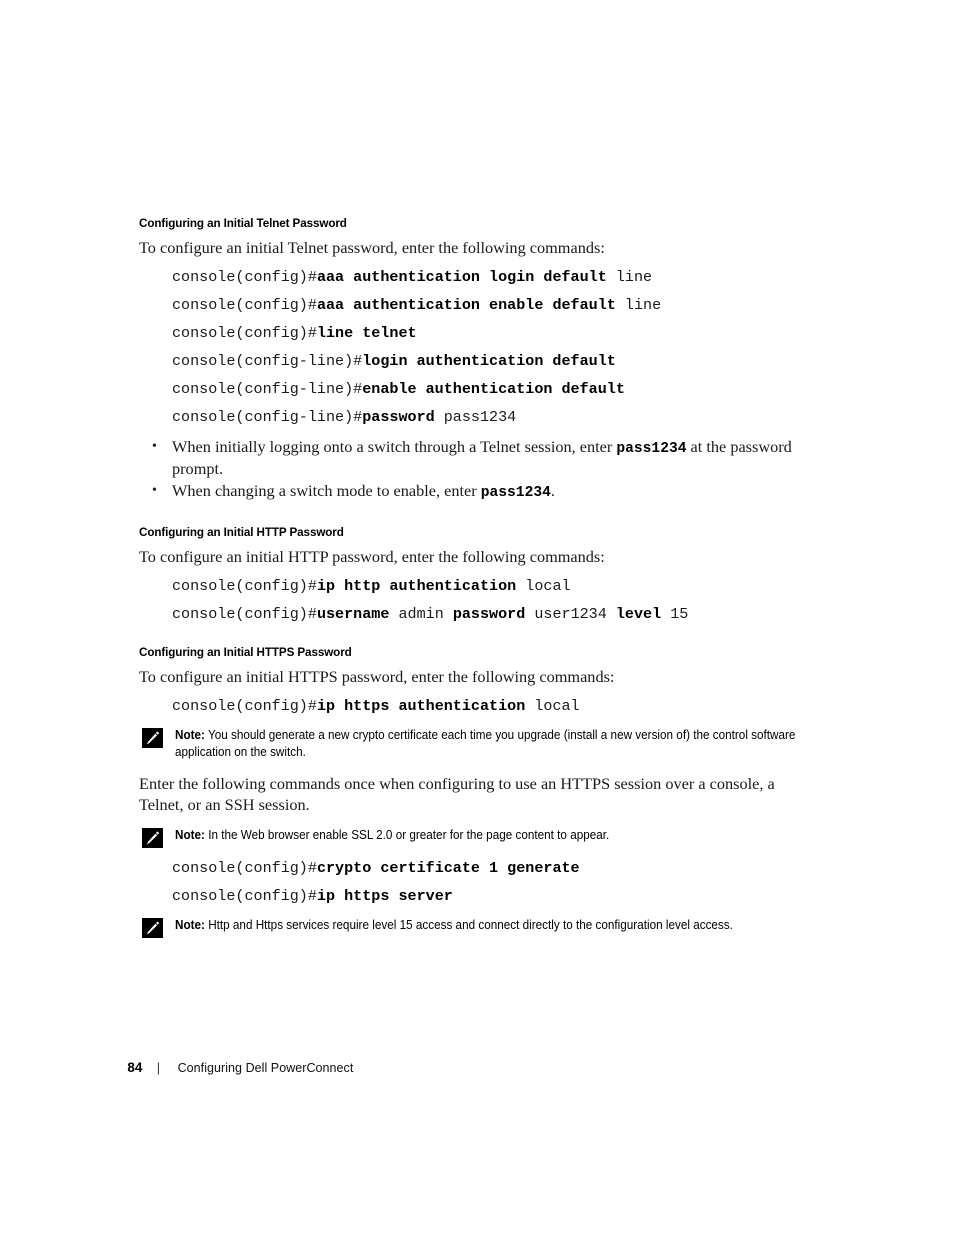 The image size is (954, 1235). Describe the element at coordinates (570, 614) in the screenshot. I see `command-argument: user1234` at that location.